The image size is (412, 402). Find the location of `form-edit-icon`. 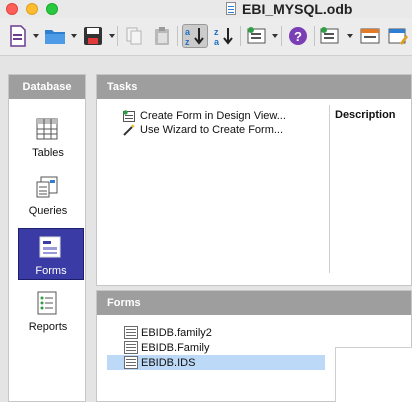

form-edit-icon is located at coordinates (398, 36).